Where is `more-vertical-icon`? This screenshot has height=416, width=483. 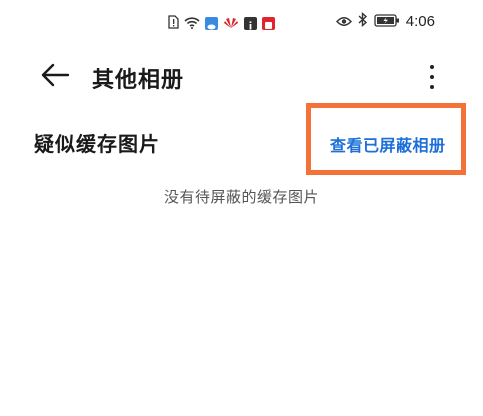
more-vertical-icon is located at coordinates (432, 67).